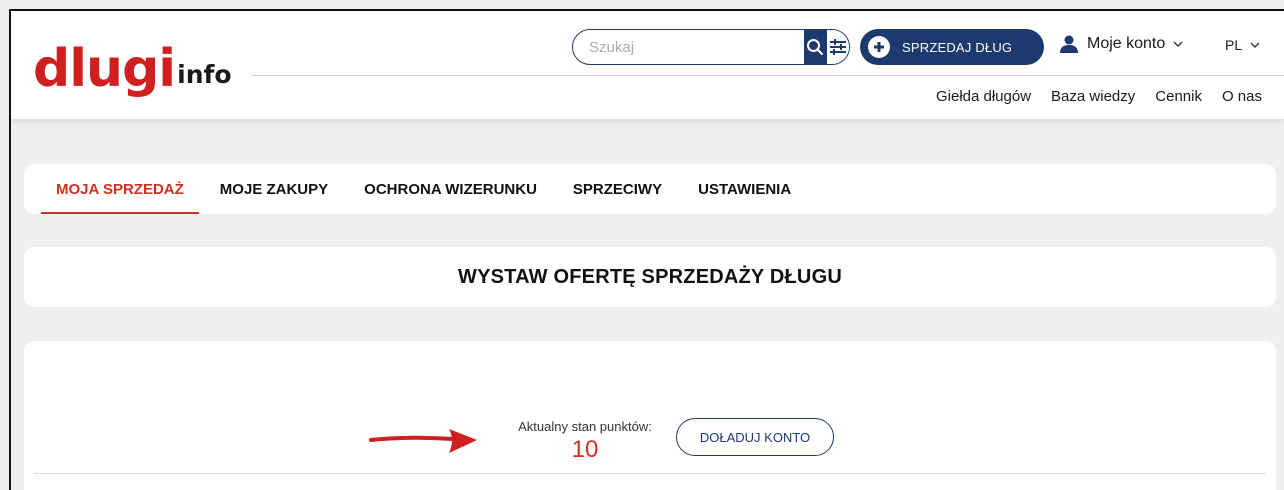 This screenshot has width=1284, height=490. Describe the element at coordinates (1234, 45) in the screenshot. I see `language-label: PL` at that location.